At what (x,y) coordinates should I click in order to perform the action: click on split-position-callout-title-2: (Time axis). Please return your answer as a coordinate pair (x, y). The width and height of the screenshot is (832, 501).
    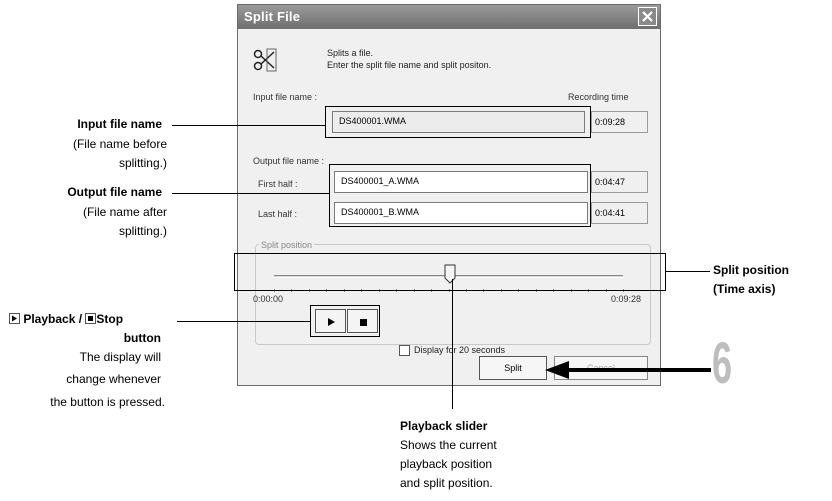
    Looking at the image, I should click on (744, 289).